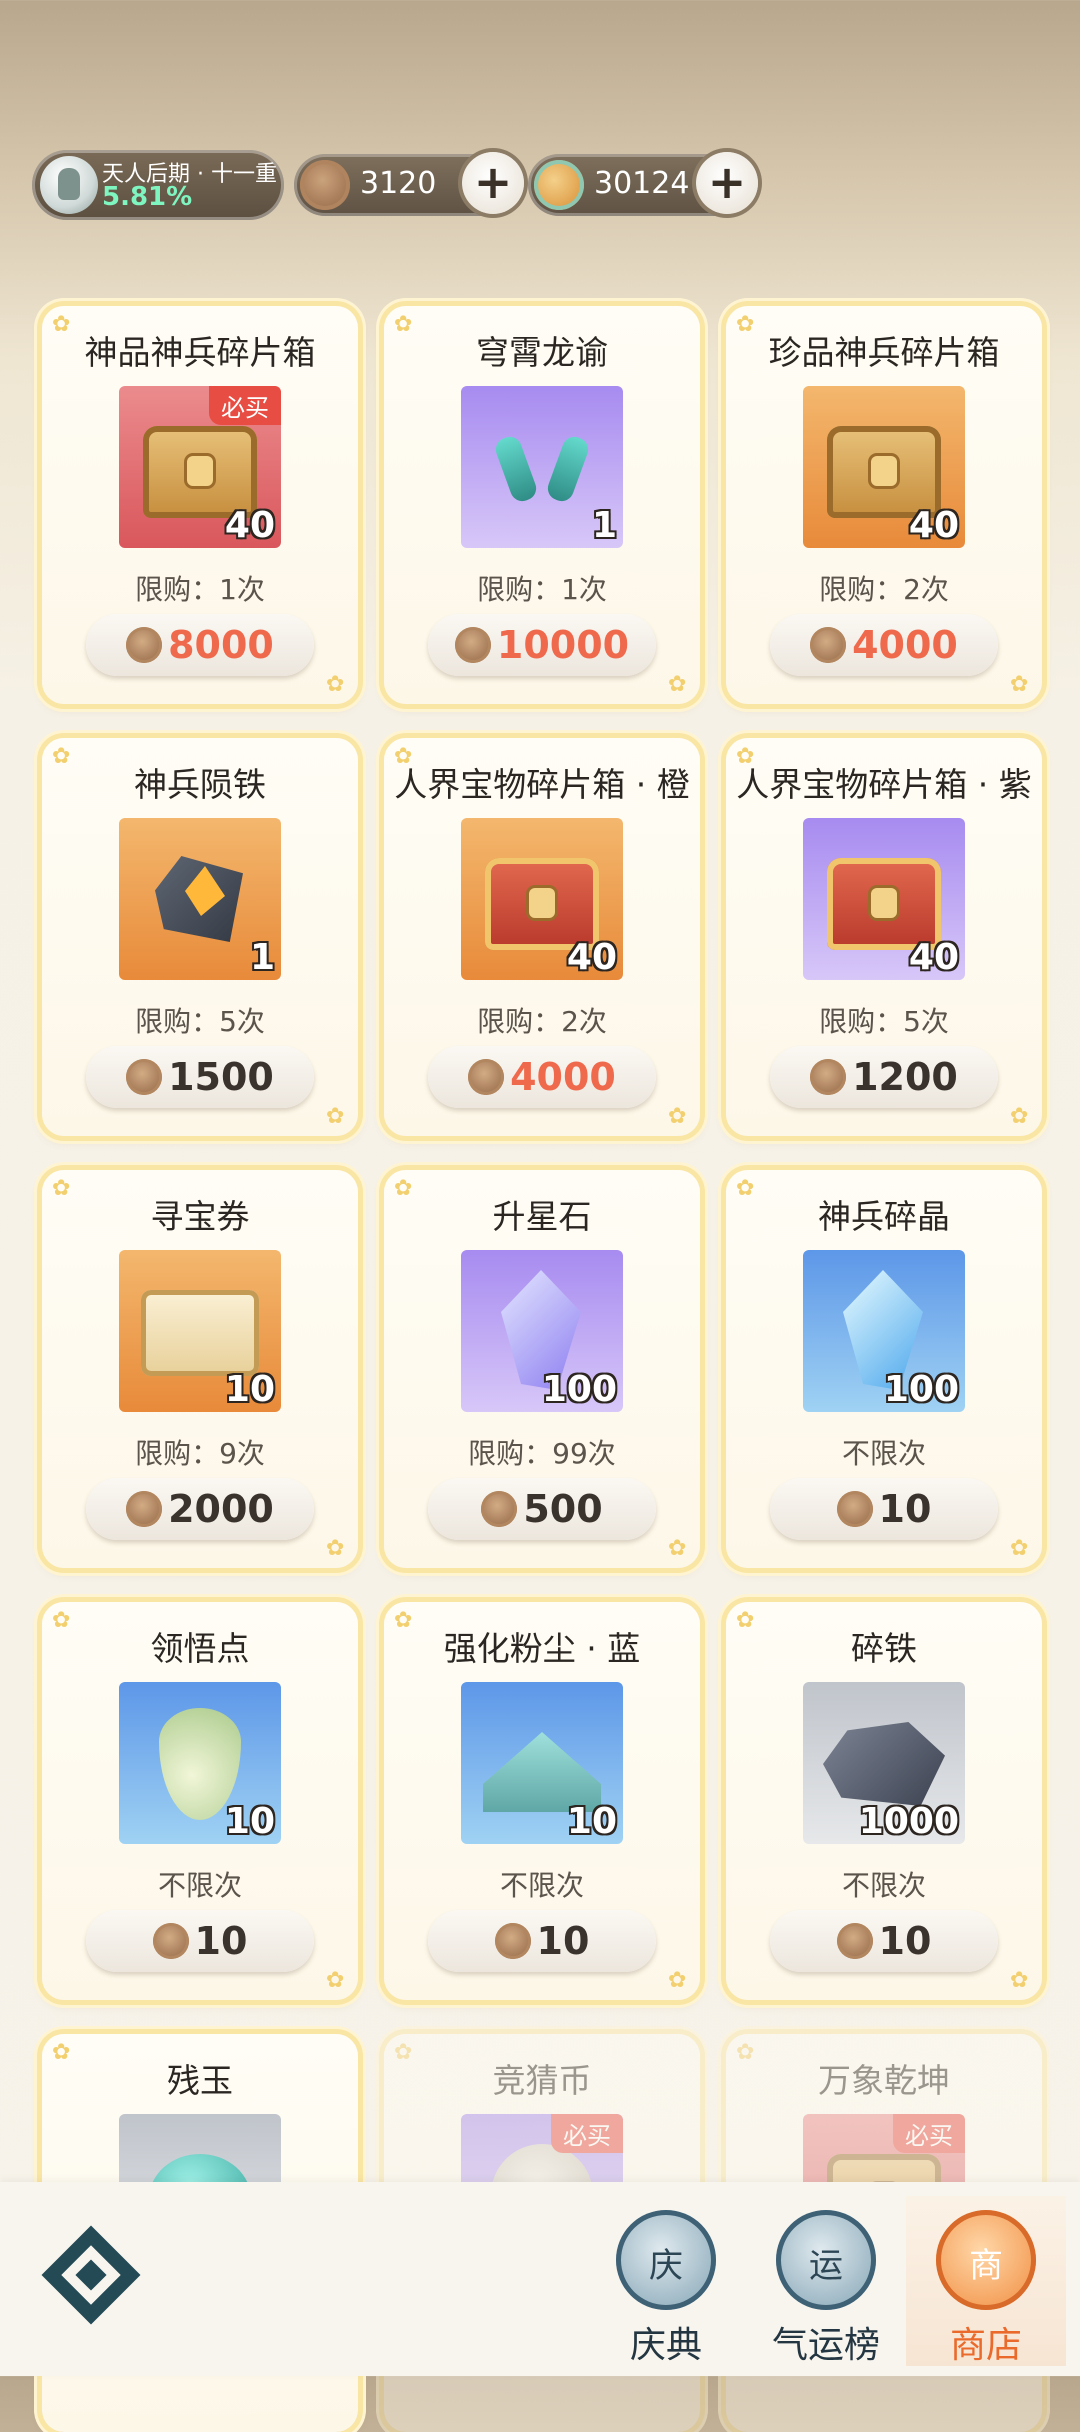  Describe the element at coordinates (542, 589) in the screenshot. I see `purchase-limit: 限购：1次` at that location.